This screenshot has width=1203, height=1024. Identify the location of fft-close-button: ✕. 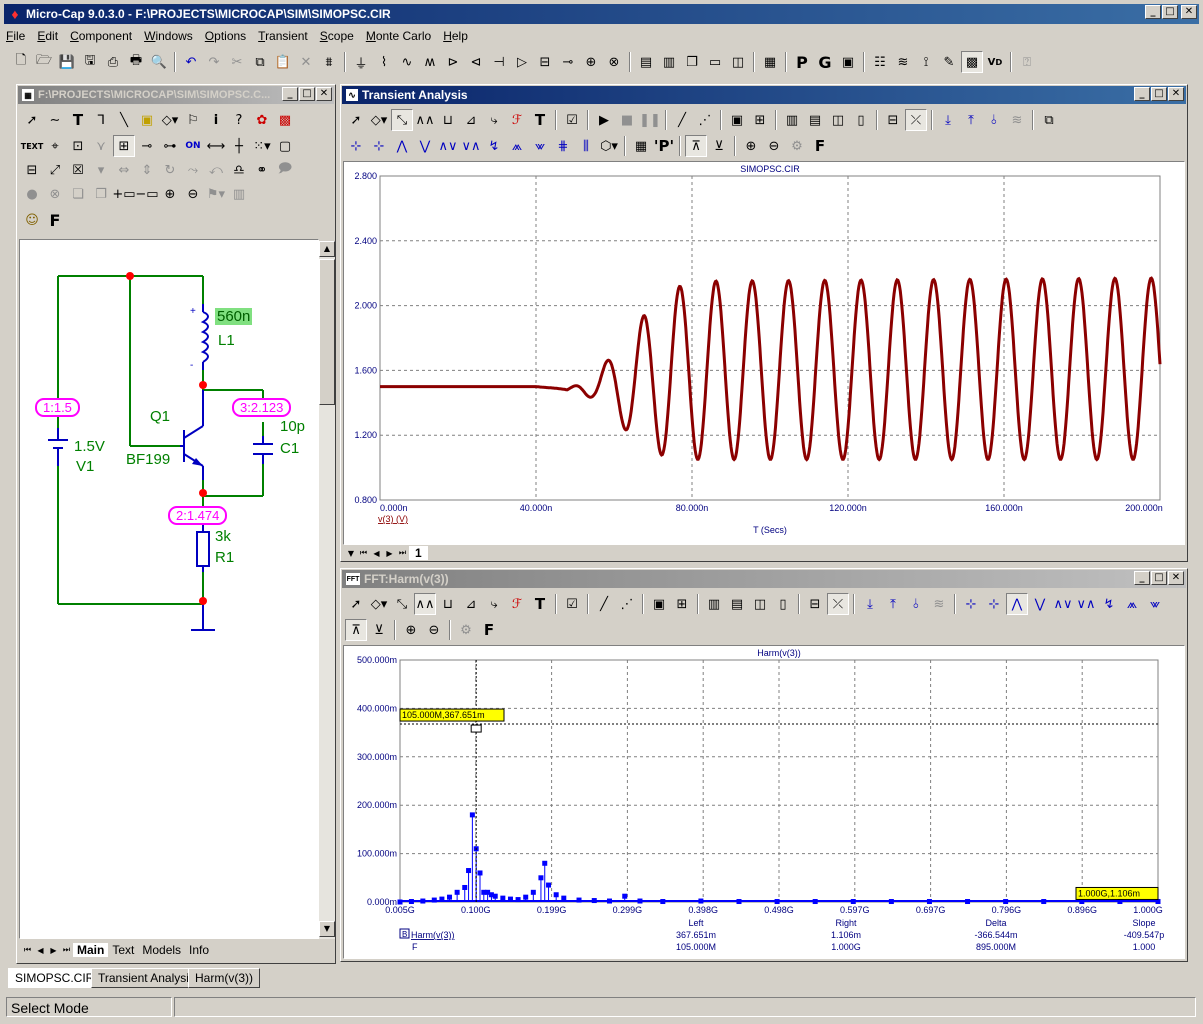
(1176, 578).